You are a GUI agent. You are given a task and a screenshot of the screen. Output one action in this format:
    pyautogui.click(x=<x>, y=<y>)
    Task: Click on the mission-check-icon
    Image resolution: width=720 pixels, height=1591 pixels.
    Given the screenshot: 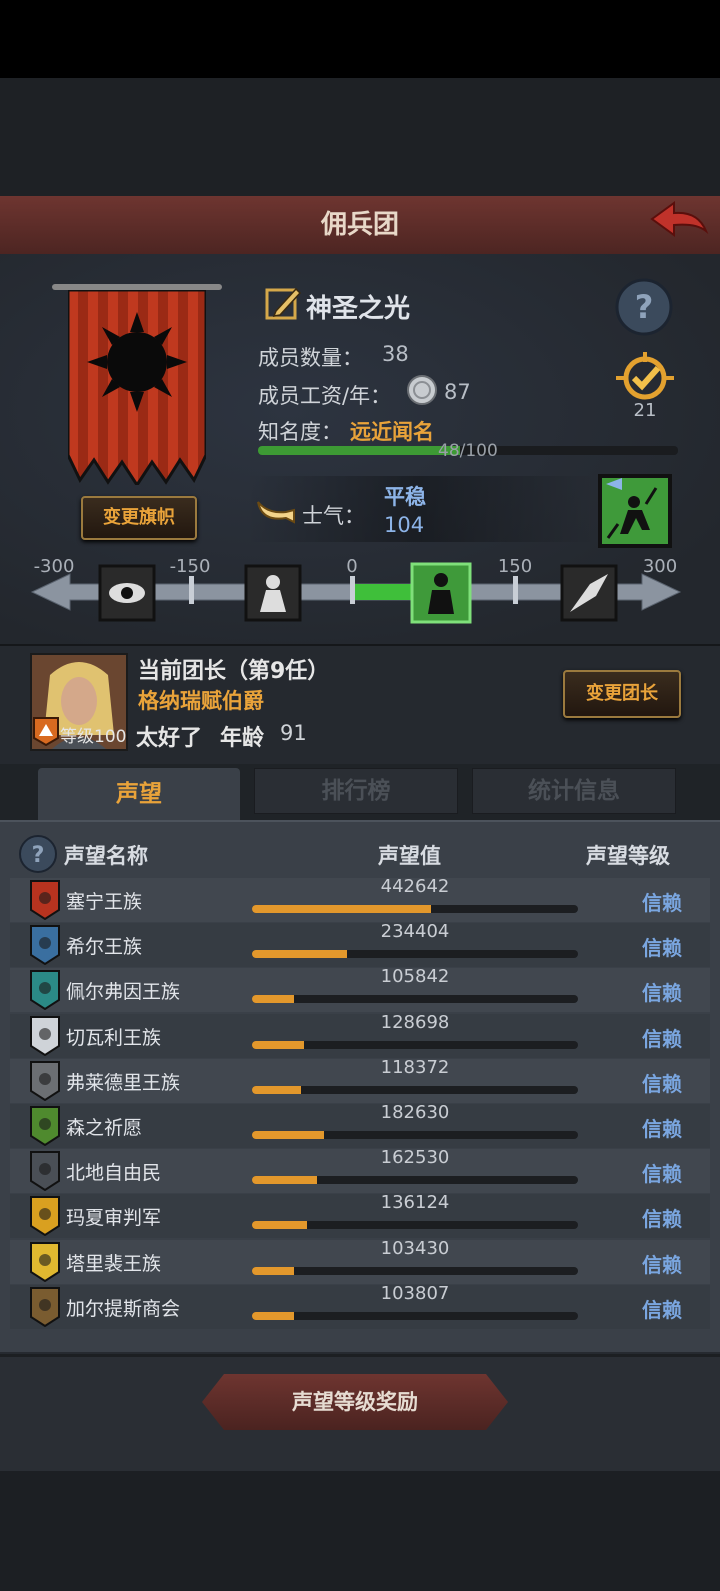 What is the action you would take?
    pyautogui.click(x=645, y=377)
    